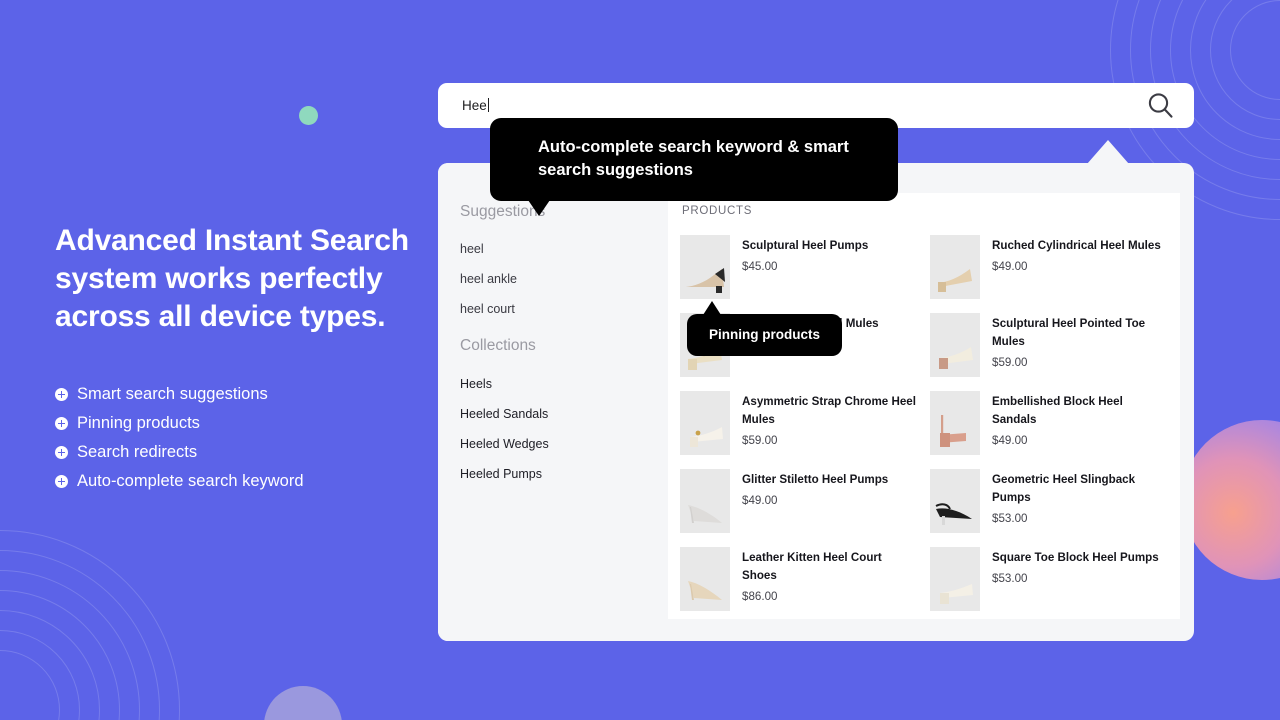 This screenshot has width=1280, height=720. What do you see at coordinates (760, 596) in the screenshot?
I see `product-price: $86.00` at bounding box center [760, 596].